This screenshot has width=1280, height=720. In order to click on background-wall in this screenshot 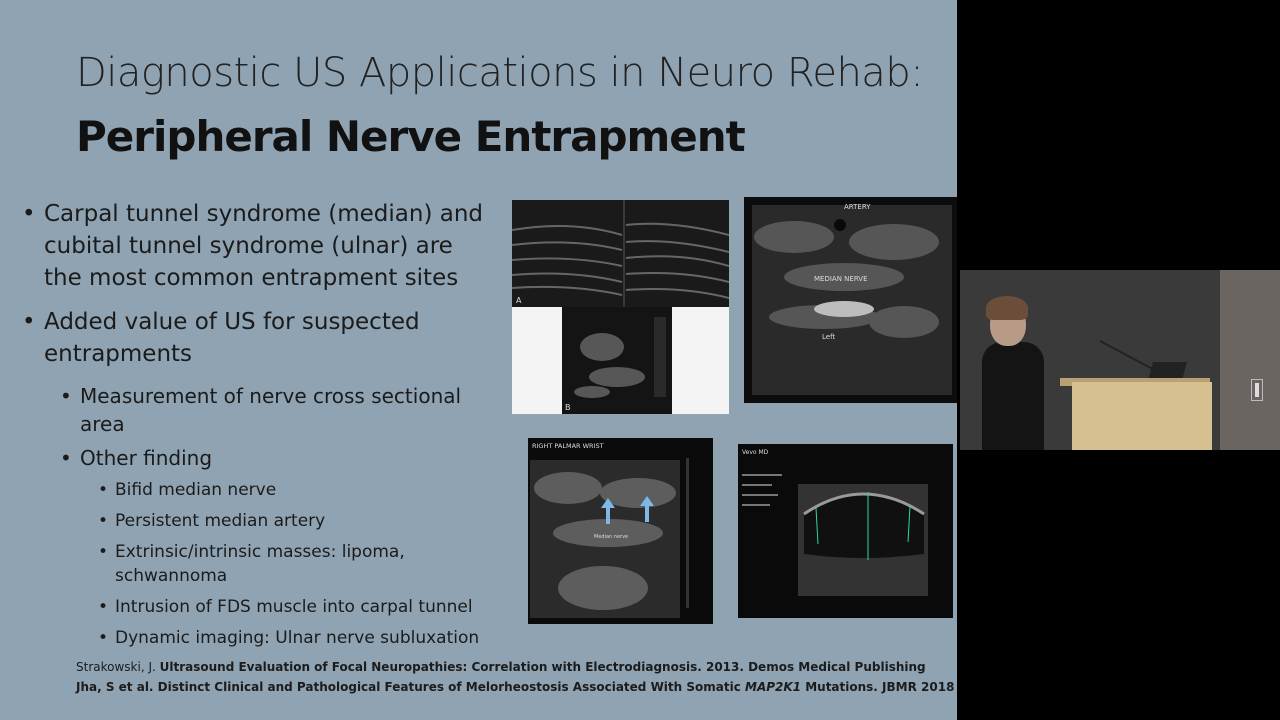, I will do `click(1250, 360)`.